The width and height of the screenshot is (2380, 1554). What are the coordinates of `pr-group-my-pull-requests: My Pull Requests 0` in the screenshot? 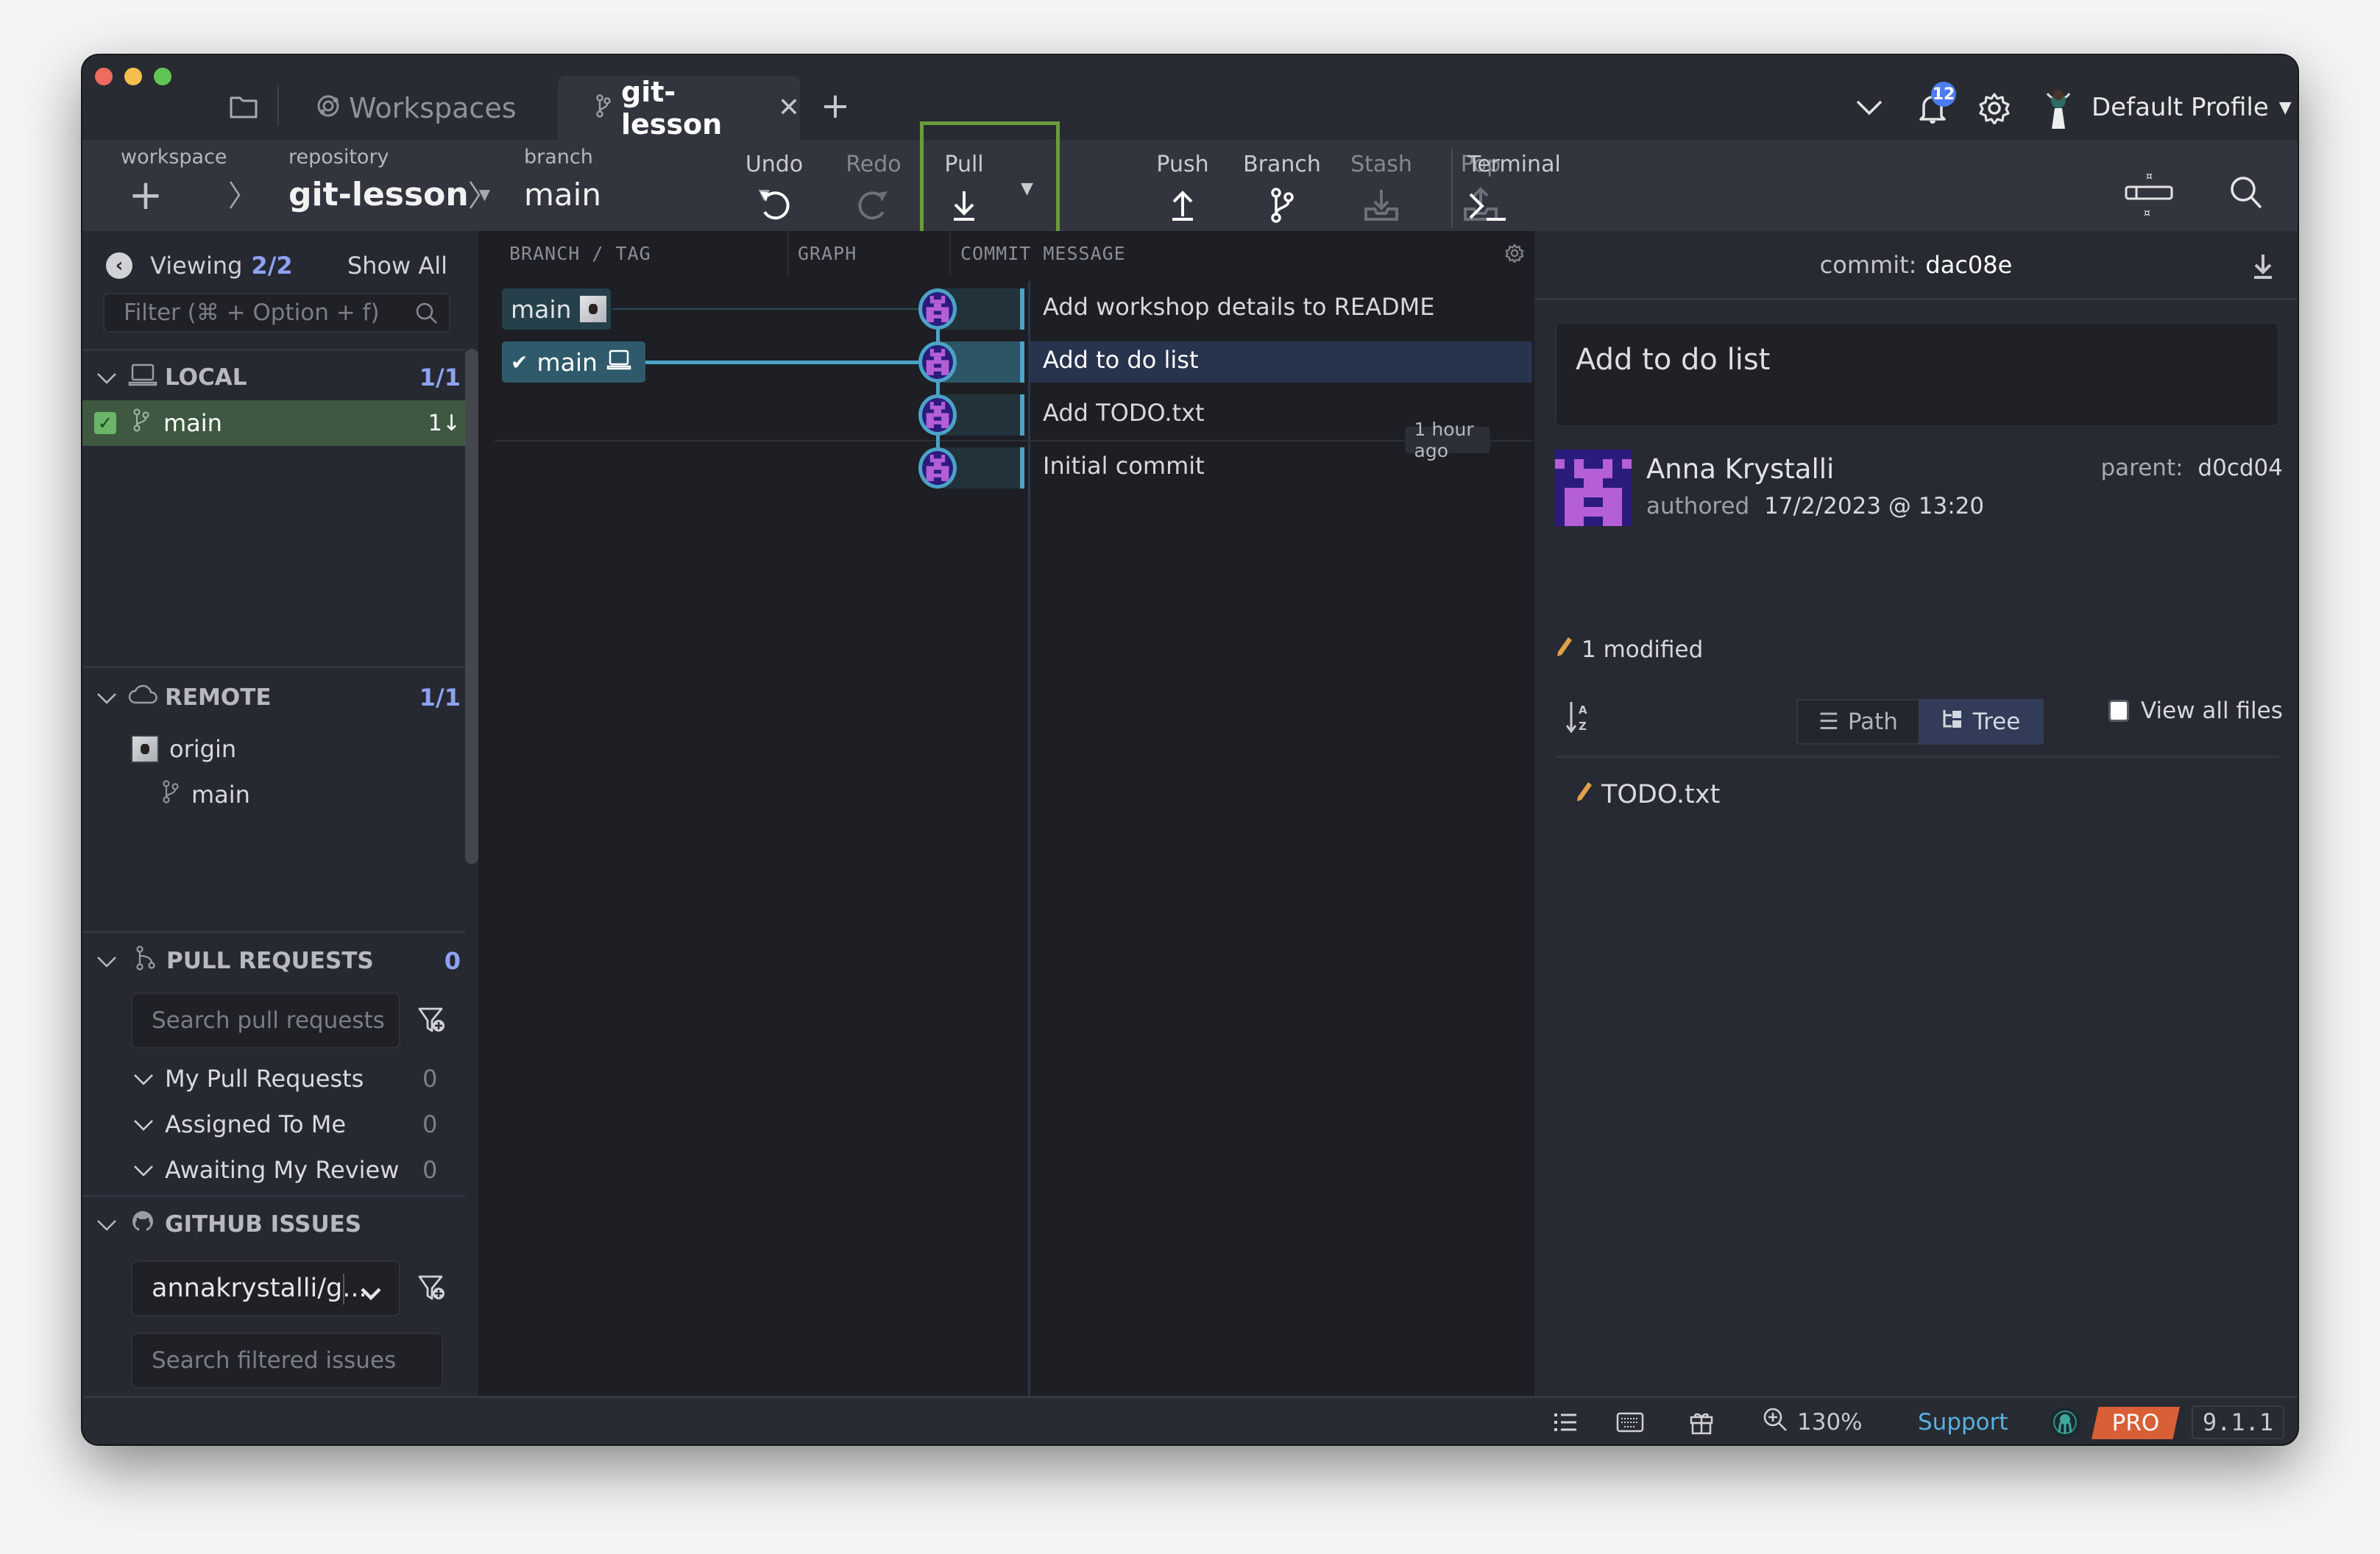 It's located at (273, 1078).